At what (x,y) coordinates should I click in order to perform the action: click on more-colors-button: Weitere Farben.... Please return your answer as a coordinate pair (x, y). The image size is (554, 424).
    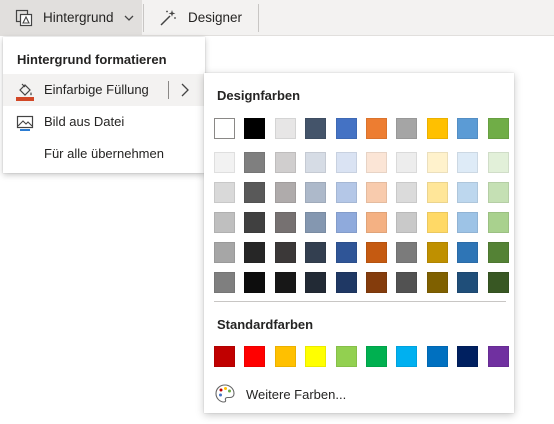
    Looking at the image, I should click on (280, 394).